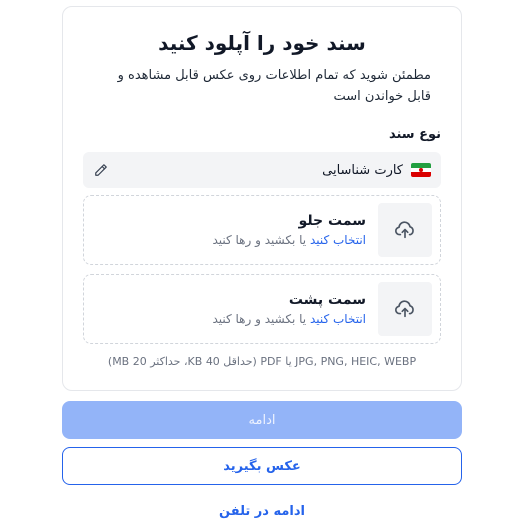 The image size is (524, 522). I want to click on back-drag-hint: یا بکشید و رها کنید, so click(261, 319).